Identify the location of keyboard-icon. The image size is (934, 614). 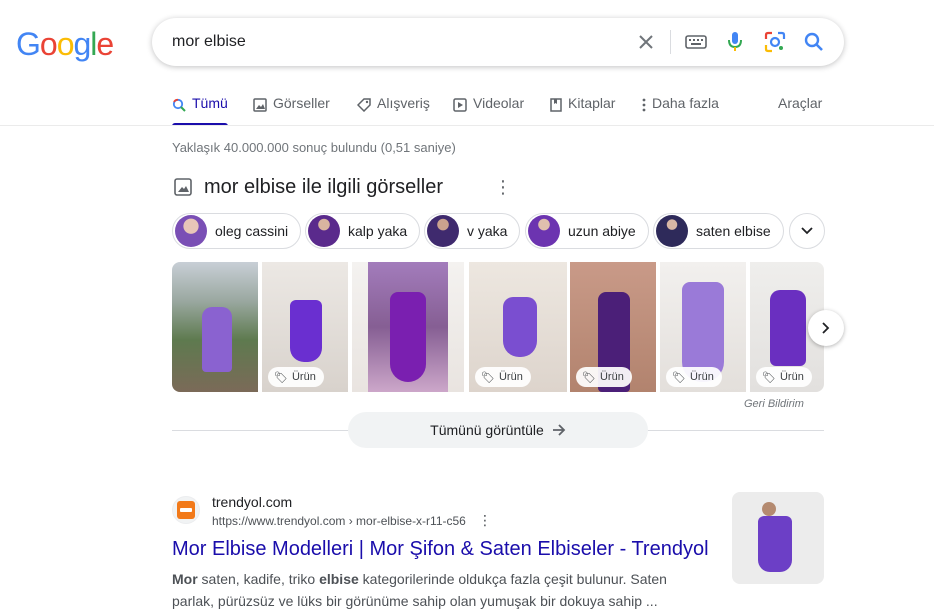
(696, 42).